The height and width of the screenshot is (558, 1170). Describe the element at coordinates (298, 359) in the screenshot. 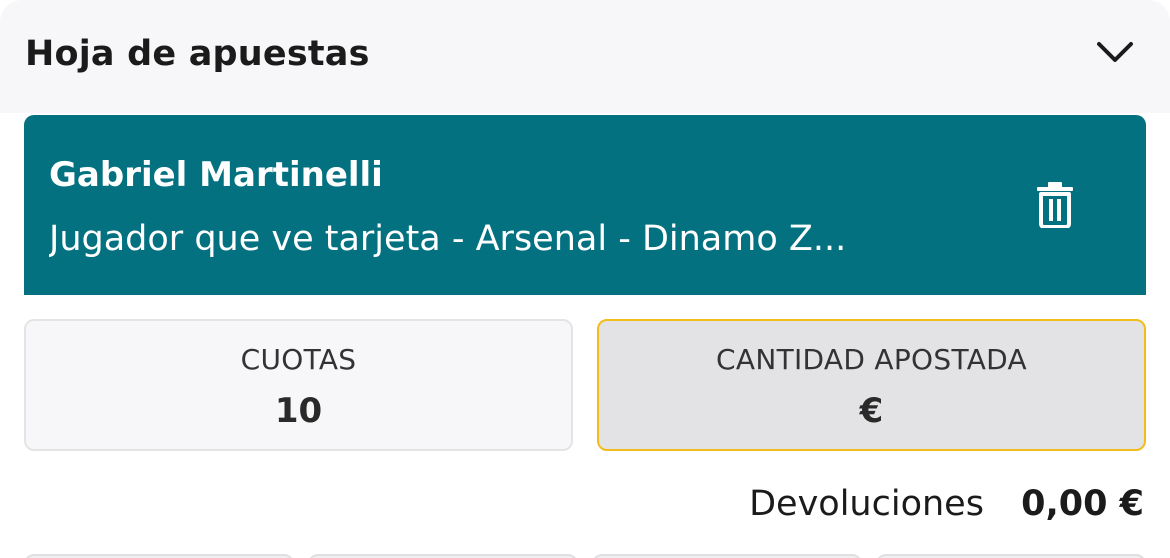

I see `odds-label: CUOTAS` at that location.